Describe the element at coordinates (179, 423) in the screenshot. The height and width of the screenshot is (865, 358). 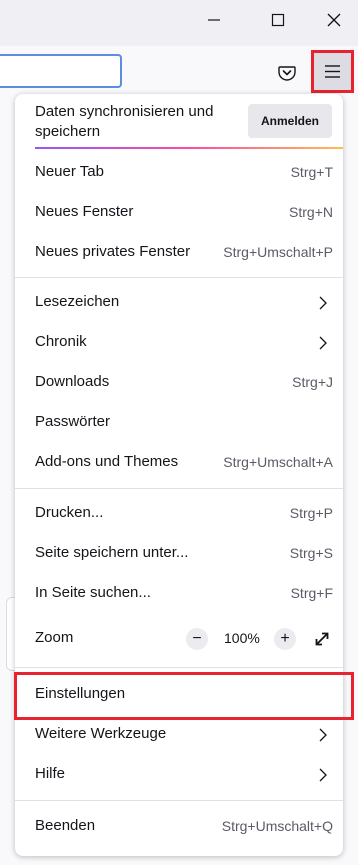
I see `menu-item-passwords: Passwörter` at that location.